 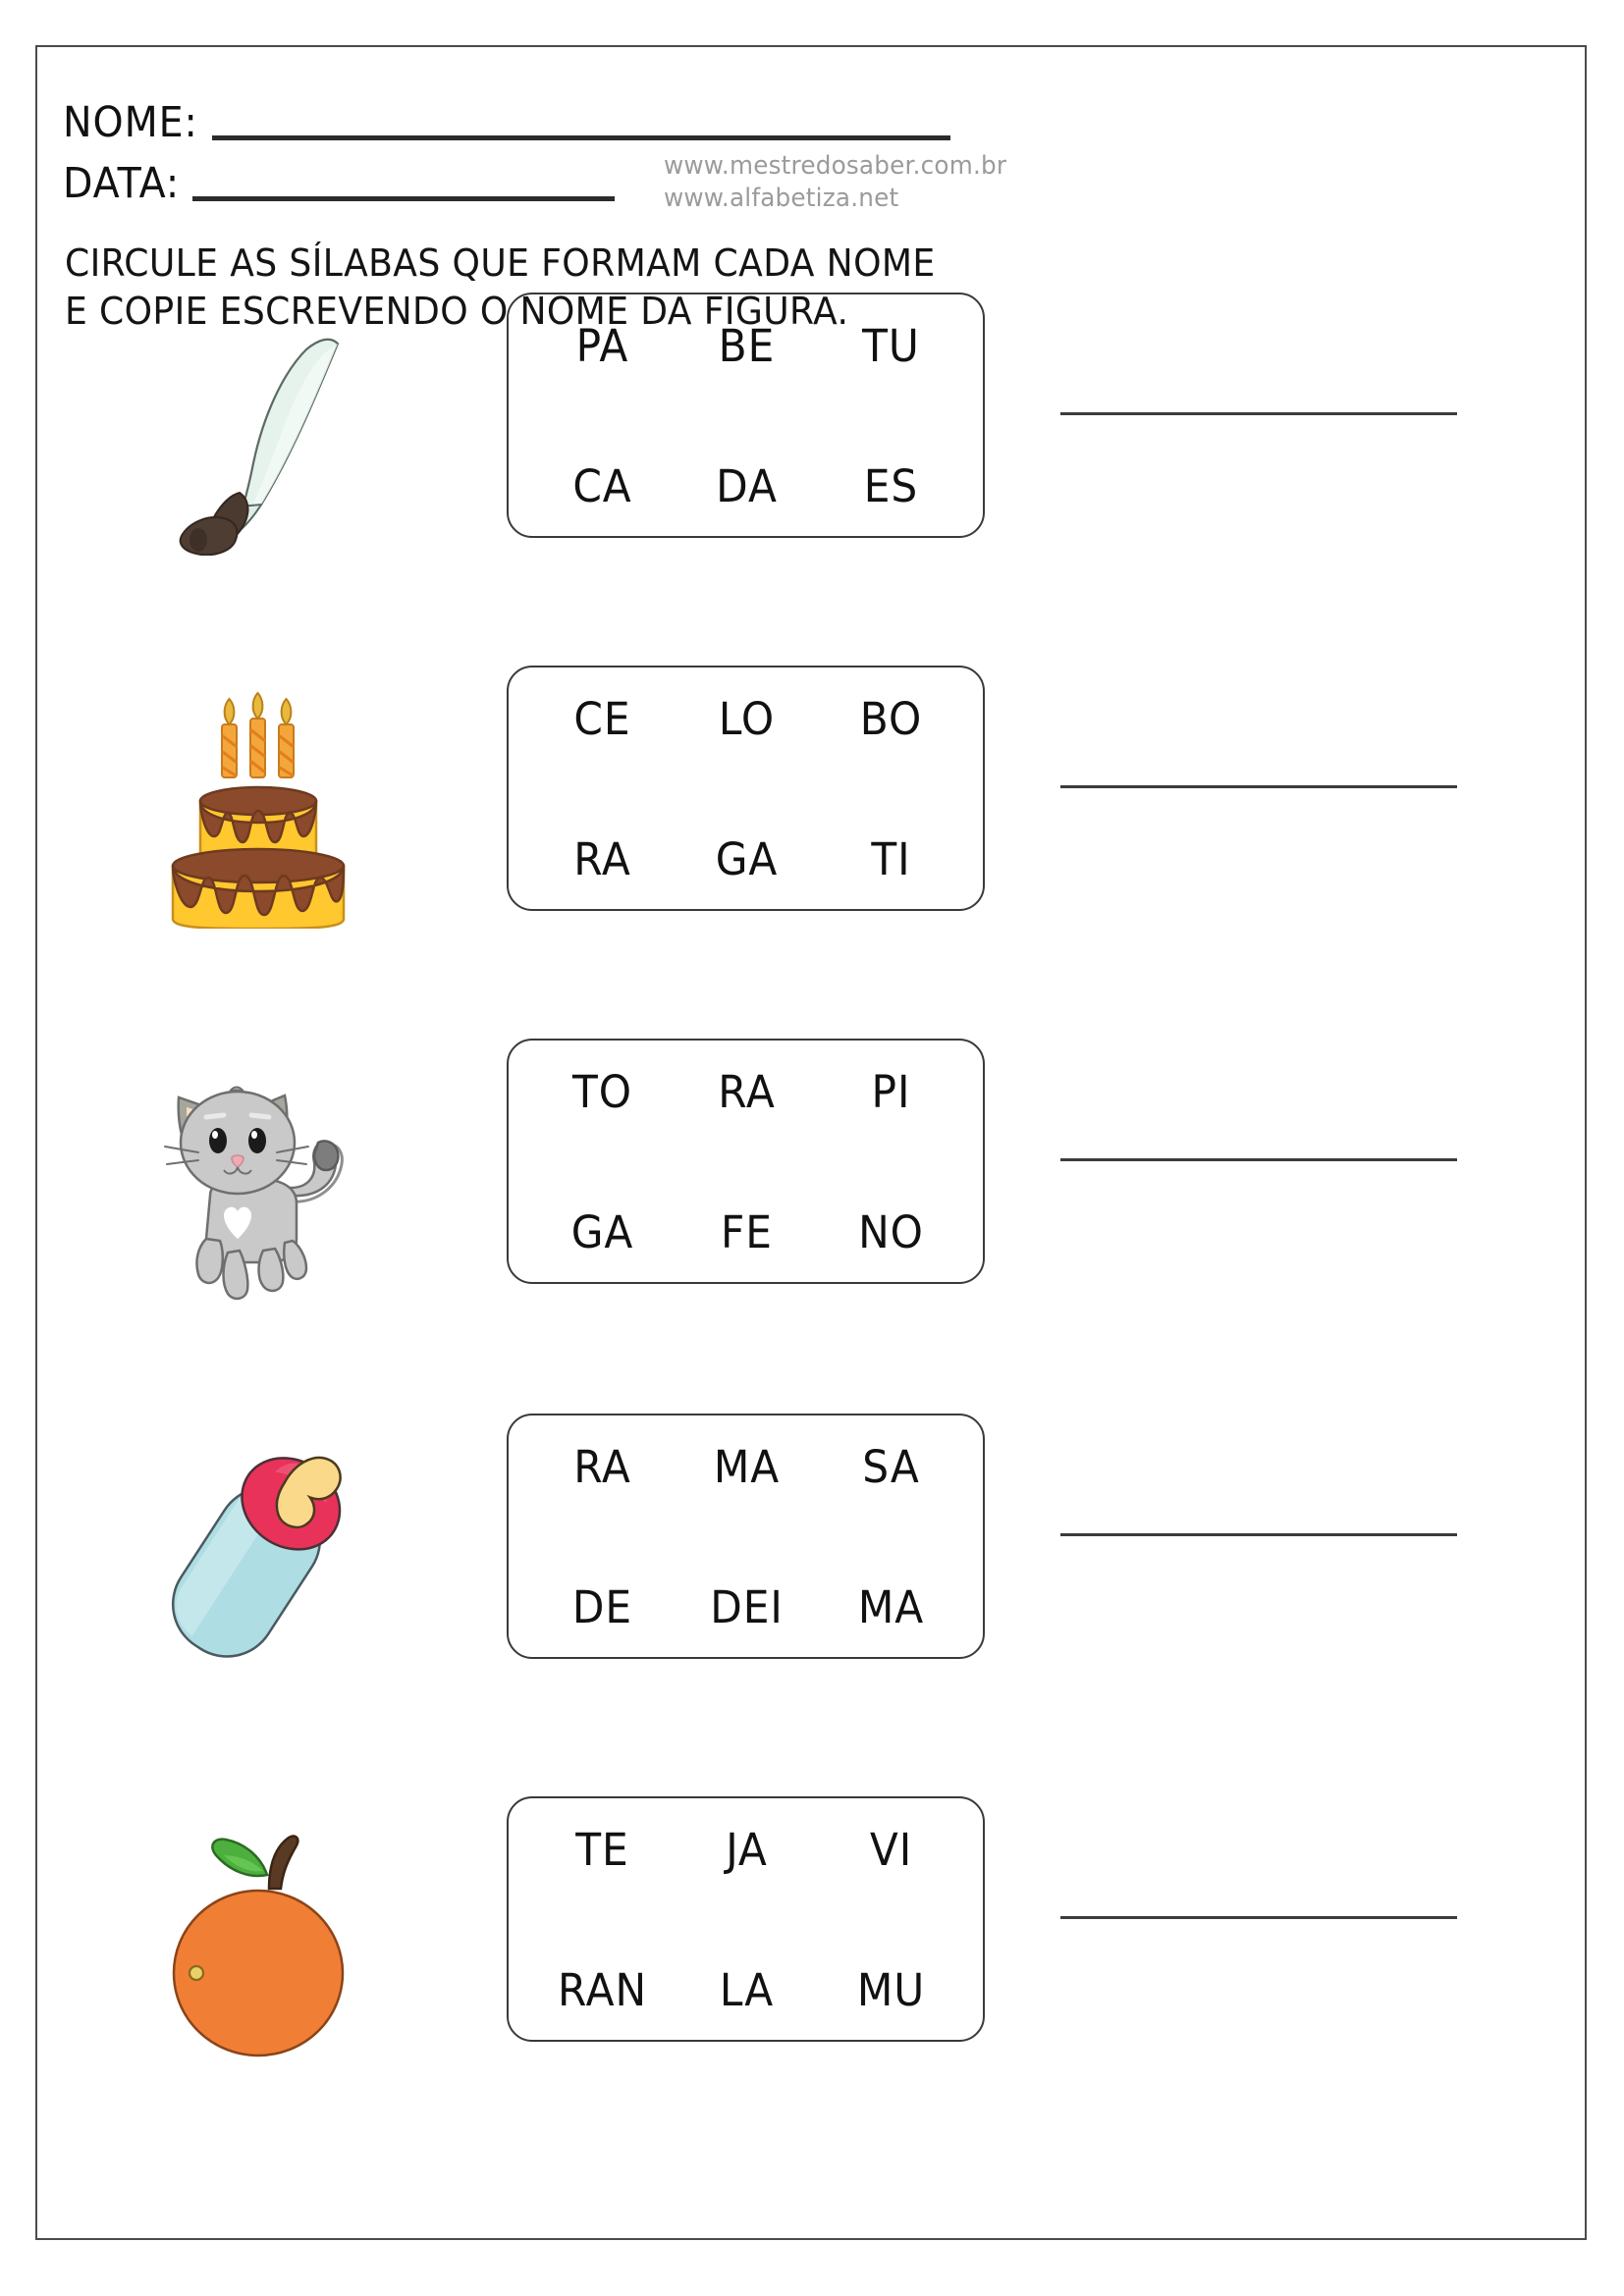 What do you see at coordinates (746, 1210) in the screenshot?
I see `syllable-option: FE` at bounding box center [746, 1210].